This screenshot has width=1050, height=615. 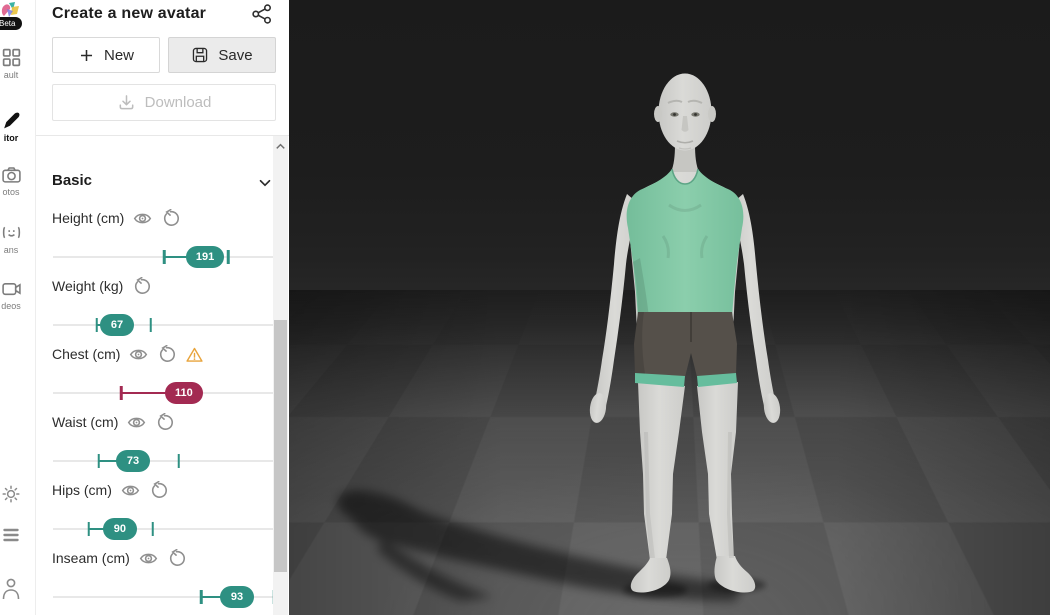 I want to click on sidebar-item-label: otos, so click(x=11, y=192).